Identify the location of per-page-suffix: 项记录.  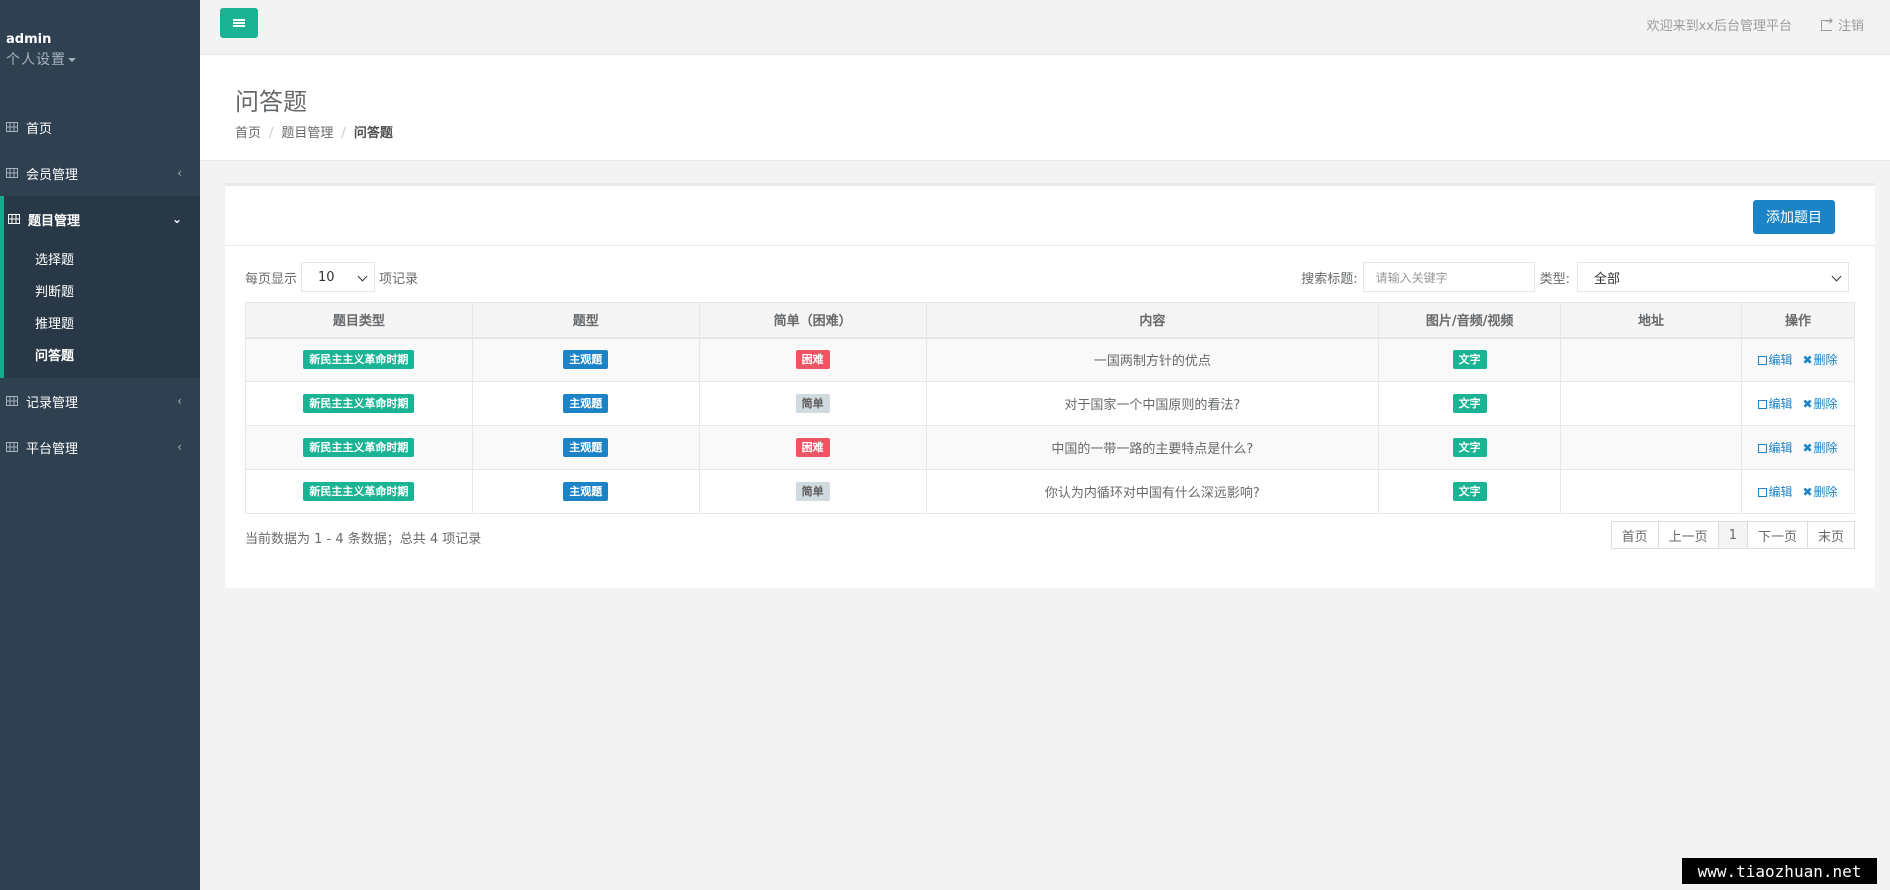
(399, 279).